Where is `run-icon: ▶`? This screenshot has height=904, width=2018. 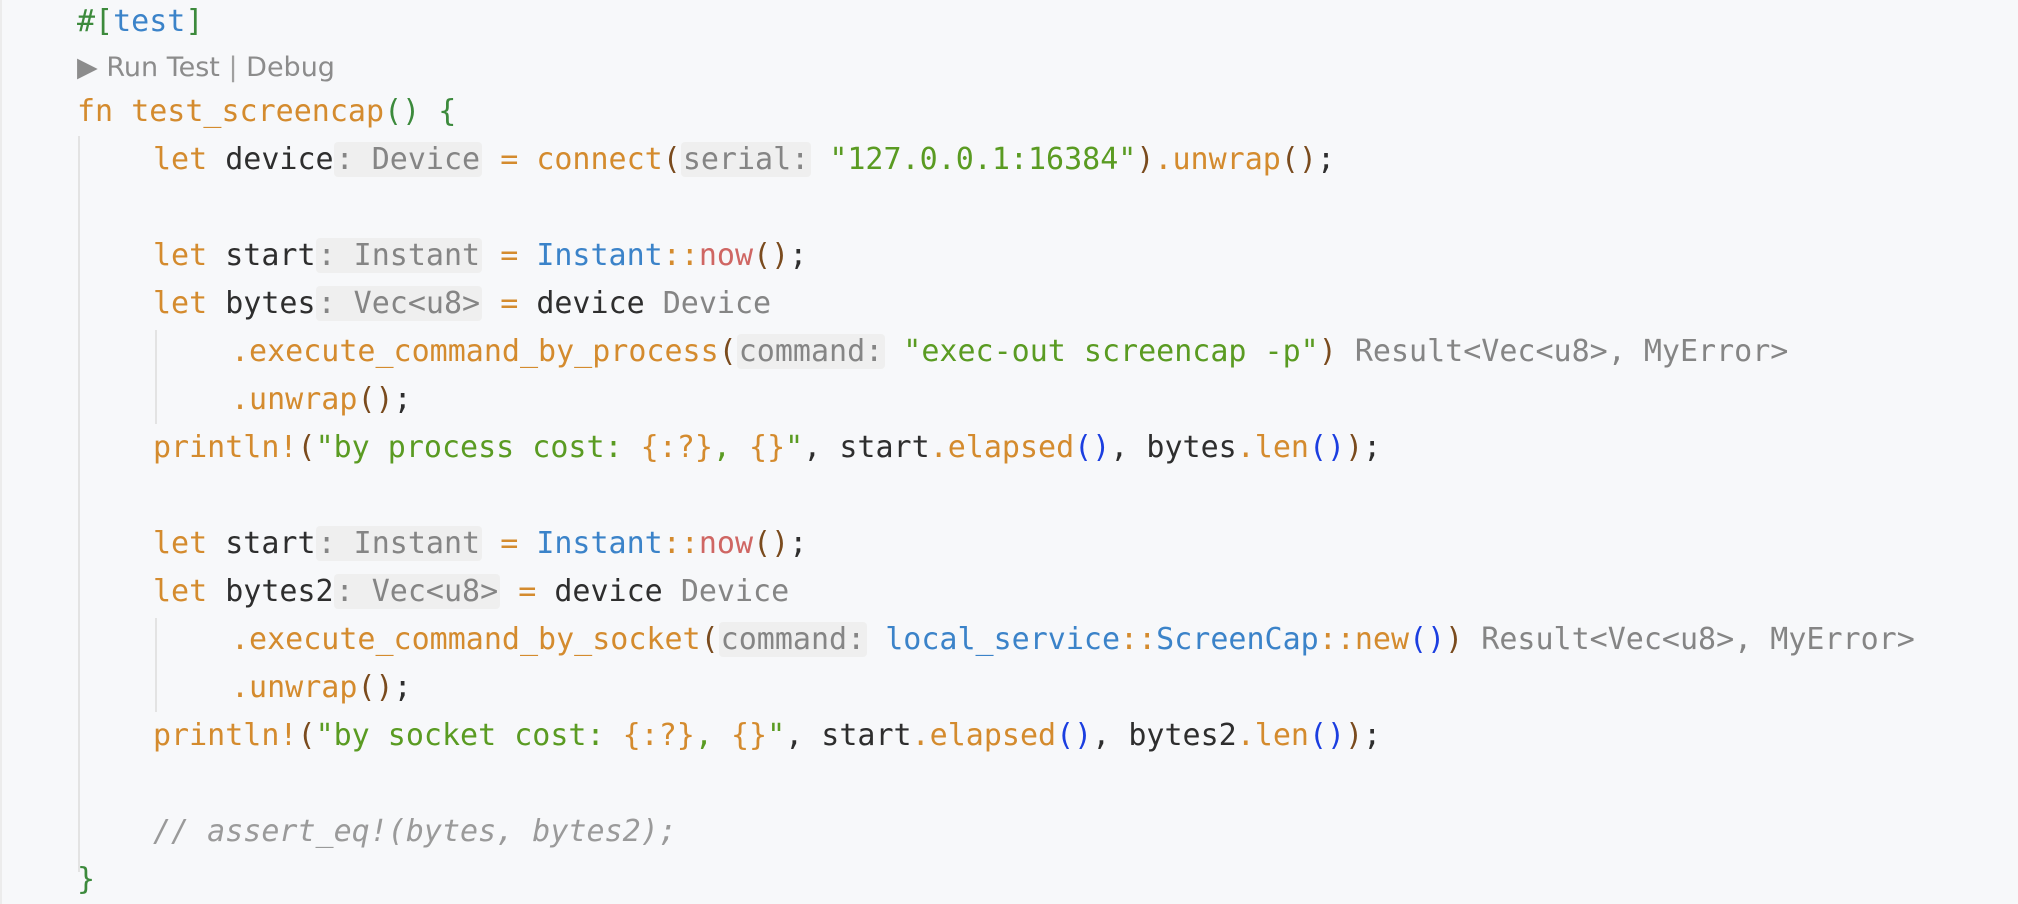
run-icon: ▶ is located at coordinates (87, 67).